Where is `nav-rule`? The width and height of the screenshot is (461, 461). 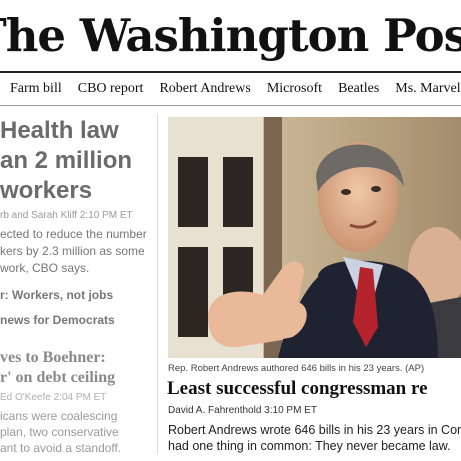
nav-rule is located at coordinates (230, 105).